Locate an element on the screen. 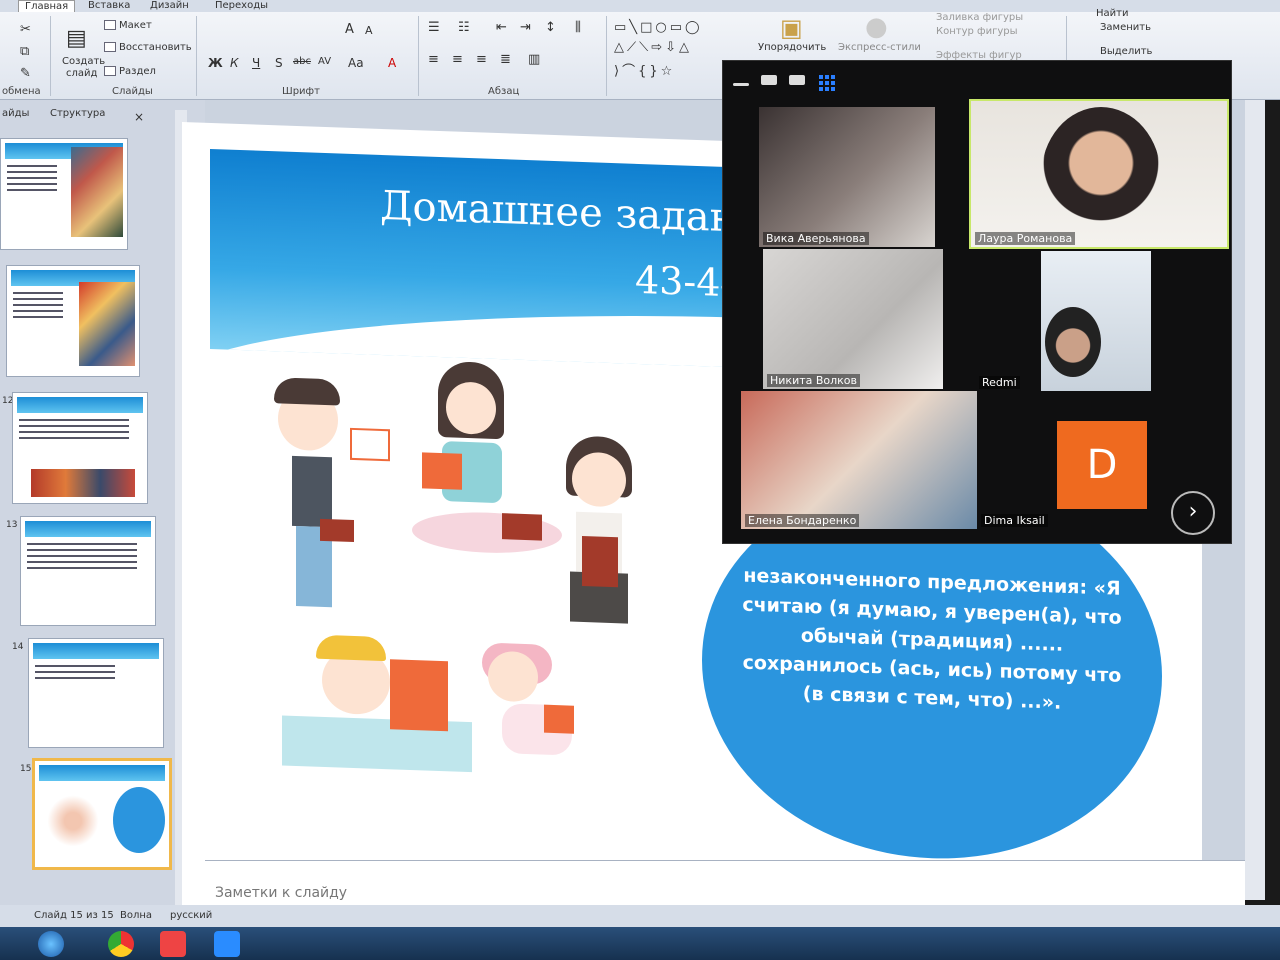 This screenshot has height=960, width=1280. participant-name: Никита Волков is located at coordinates (814, 380).